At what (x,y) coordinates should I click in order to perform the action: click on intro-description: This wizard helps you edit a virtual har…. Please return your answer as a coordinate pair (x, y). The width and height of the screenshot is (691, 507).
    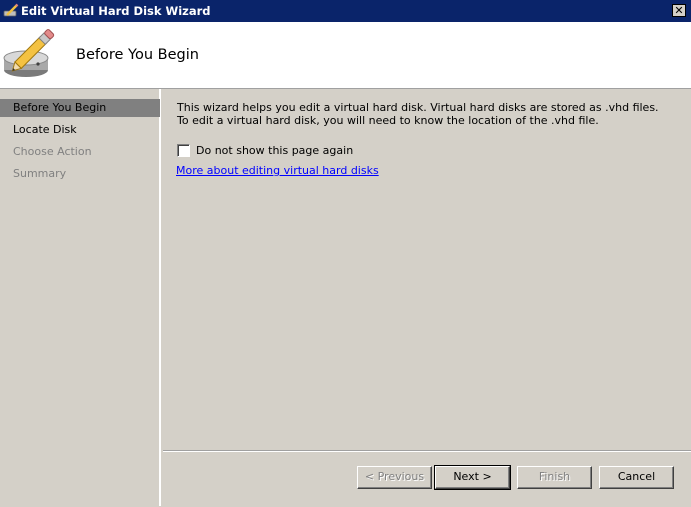
    Looking at the image, I should click on (418, 114).